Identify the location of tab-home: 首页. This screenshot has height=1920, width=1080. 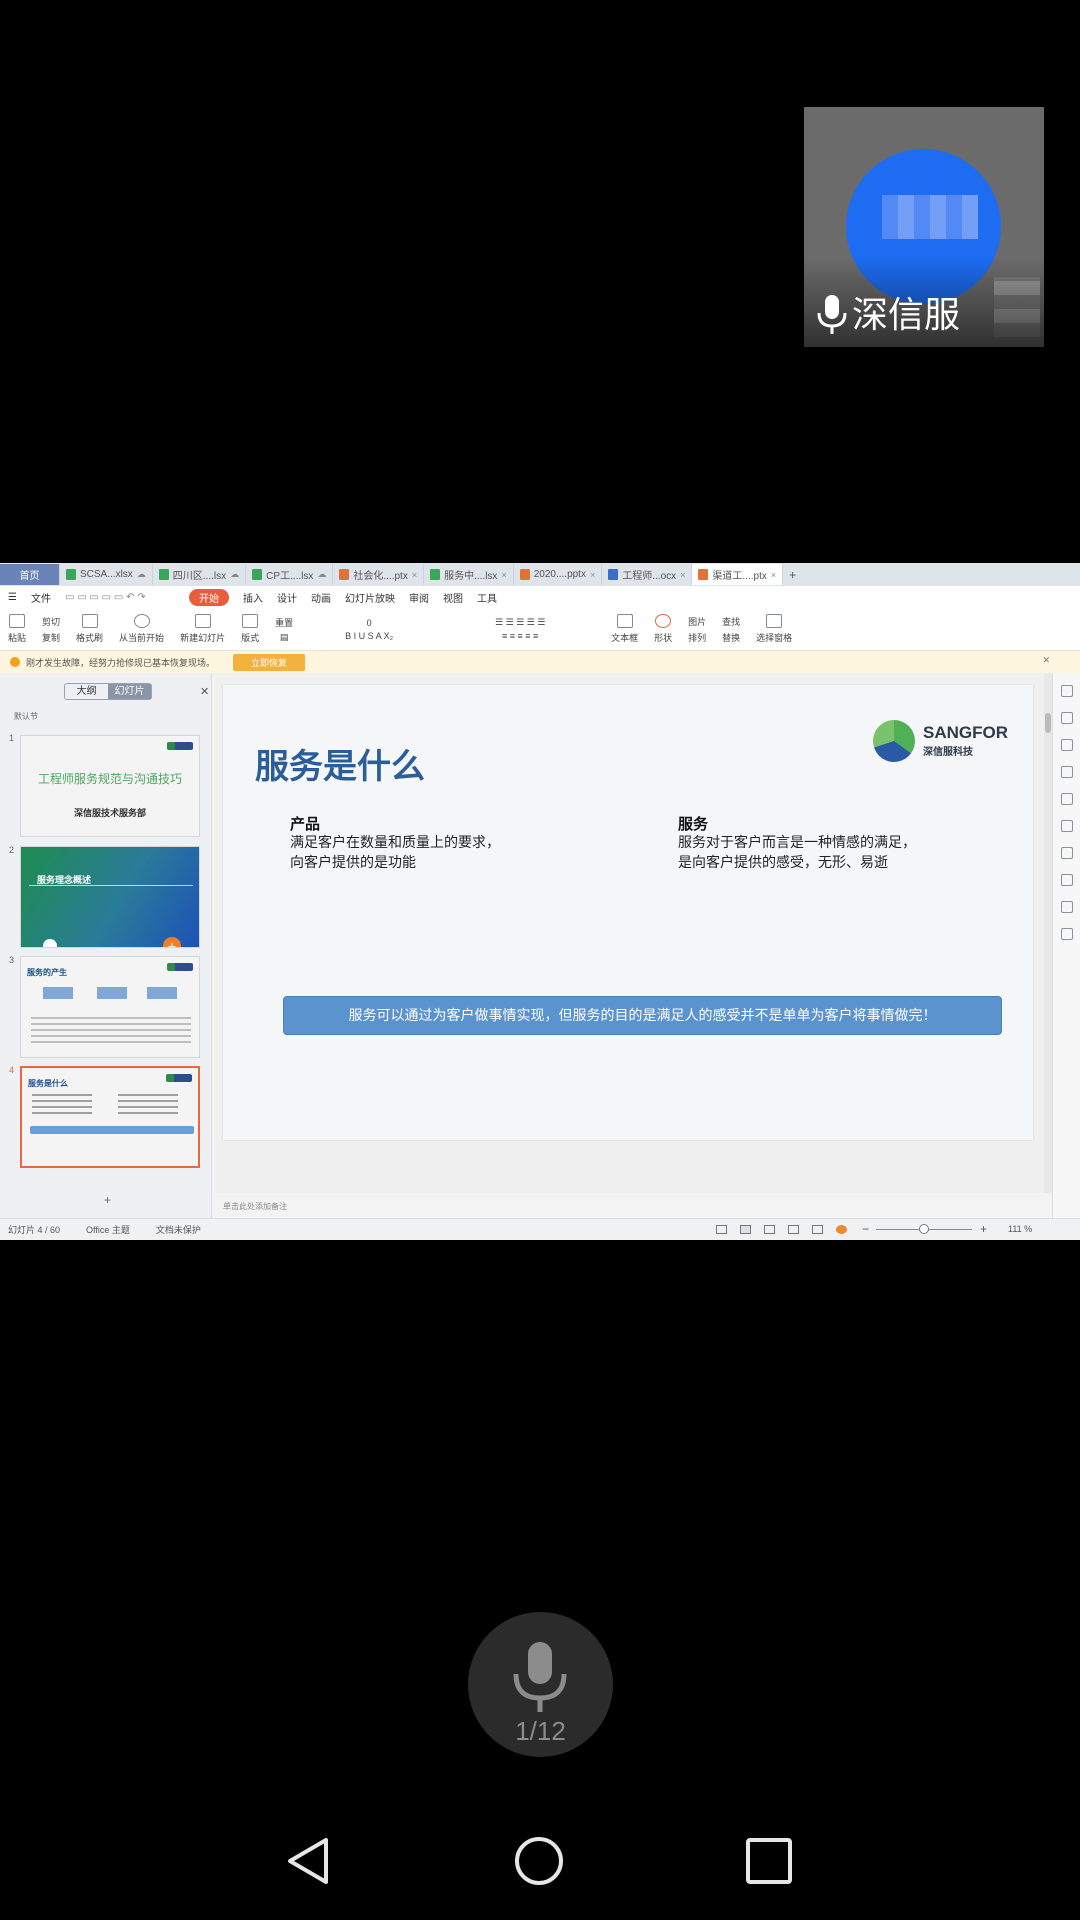
(30, 574).